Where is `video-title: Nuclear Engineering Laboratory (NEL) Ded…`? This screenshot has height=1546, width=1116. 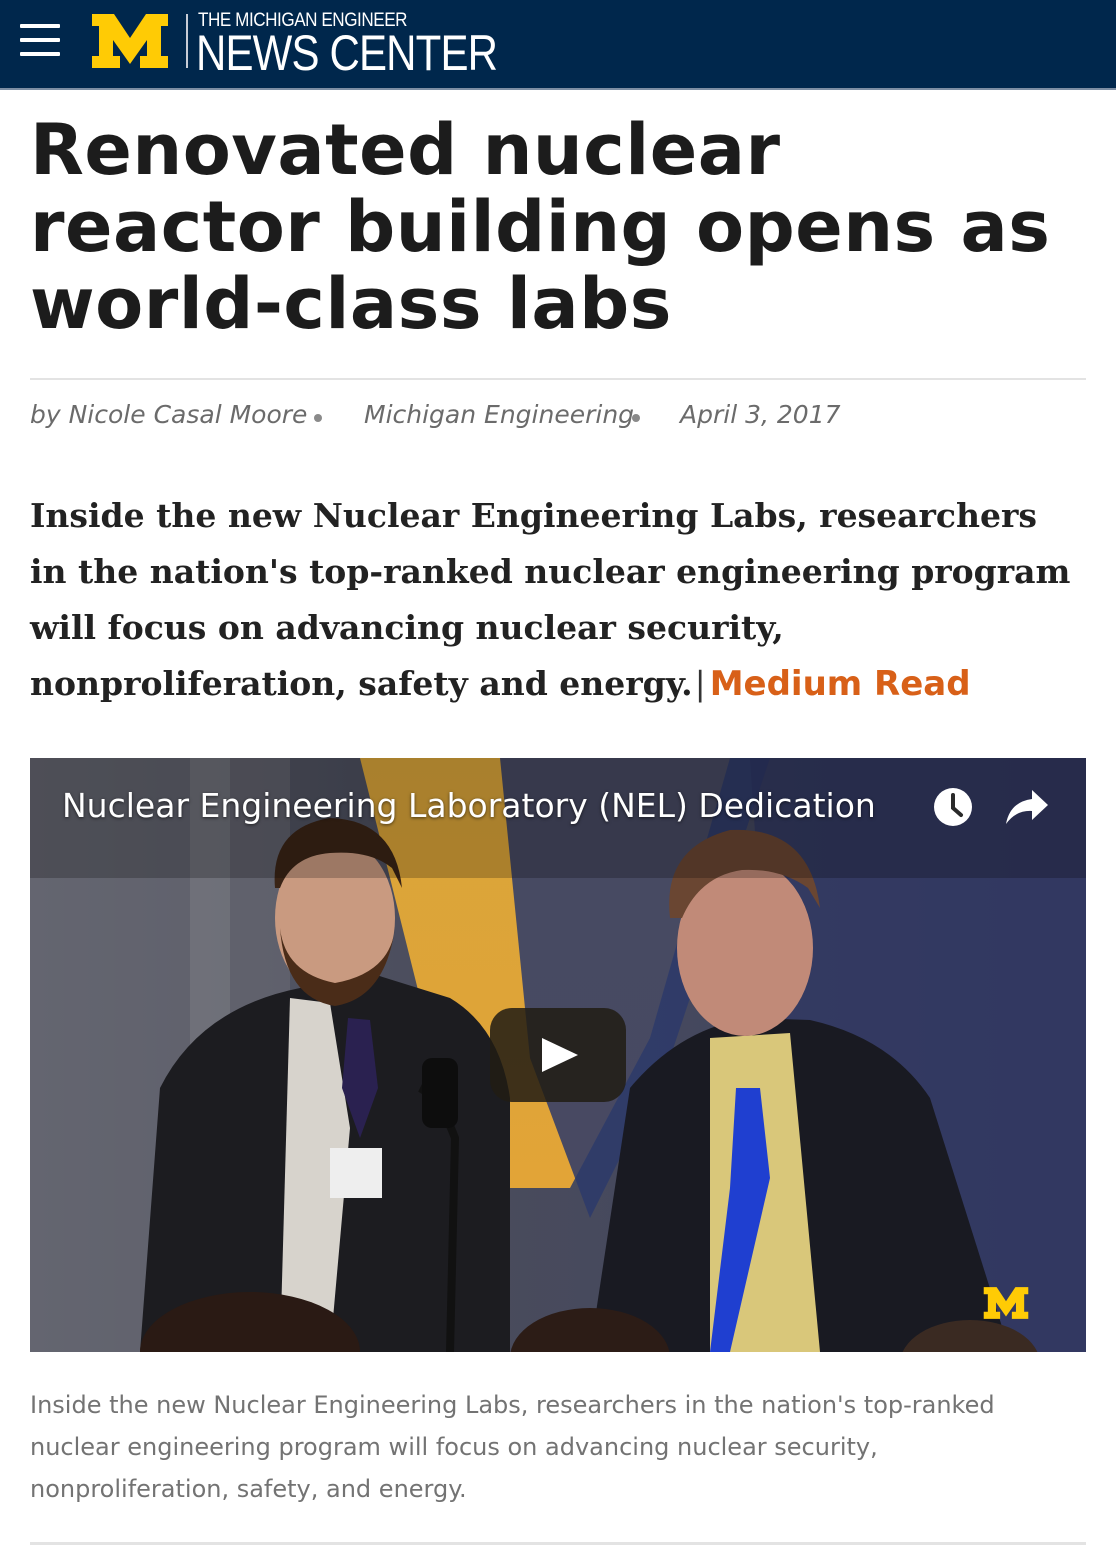
video-title: Nuclear Engineering Laboratory (NEL) Ded… is located at coordinates (469, 805).